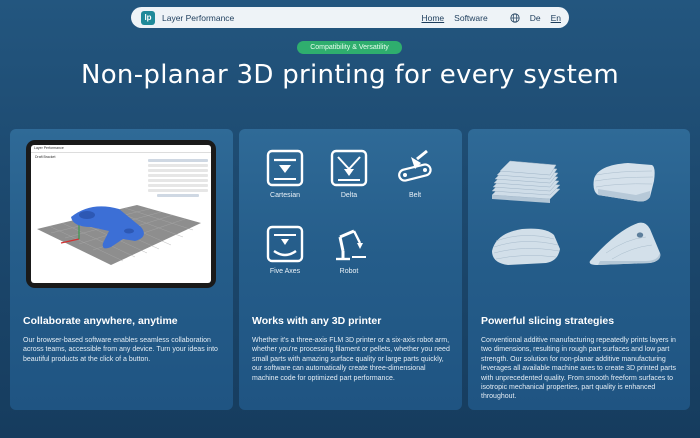  Describe the element at coordinates (349, 47) in the screenshot. I see `section-badge: Compatibility & Versatility` at that location.